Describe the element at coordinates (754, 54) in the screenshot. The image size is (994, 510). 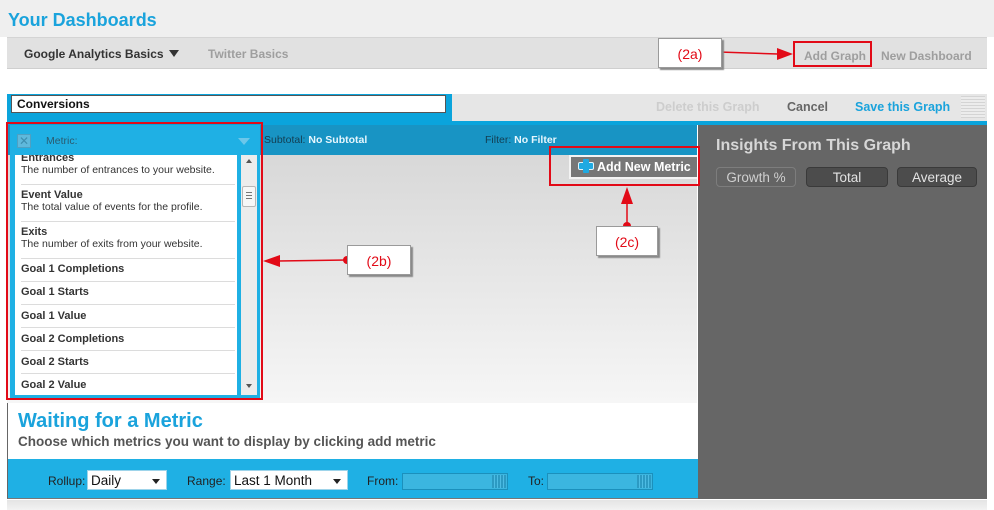
I see `arrow-2a` at that location.